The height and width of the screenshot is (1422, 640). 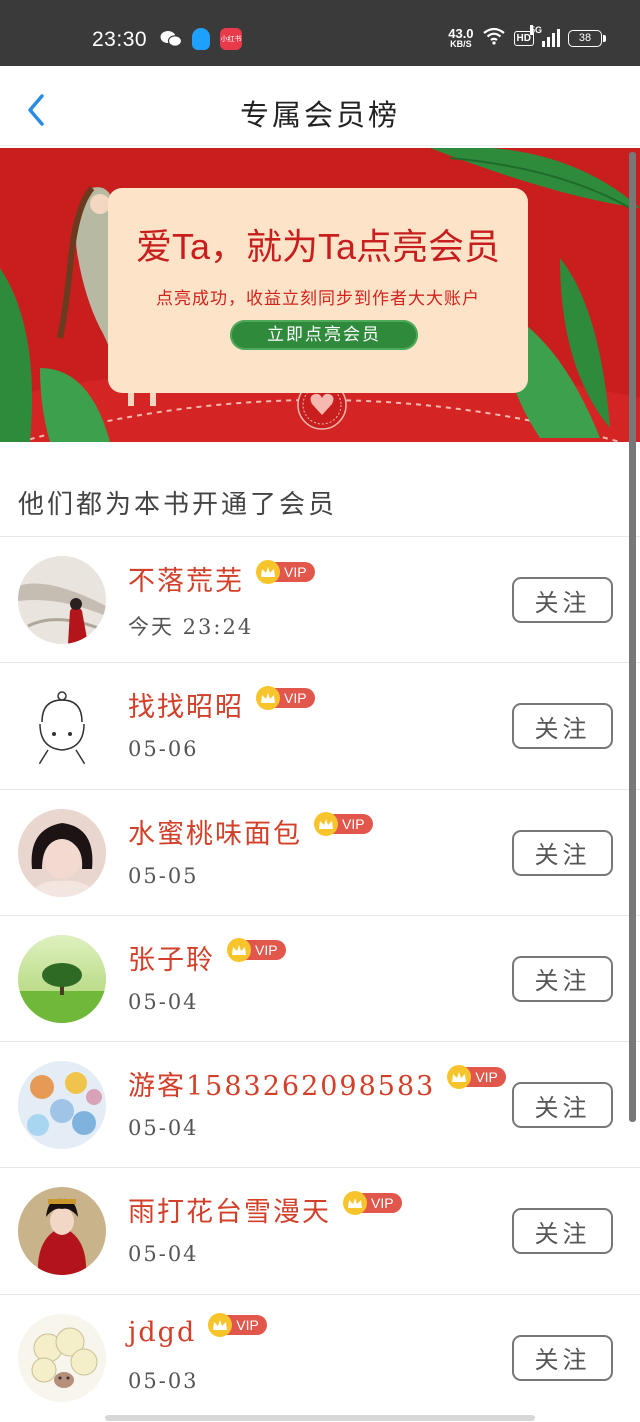 What do you see at coordinates (536, 30) in the screenshot?
I see `signal-label: 5G` at bounding box center [536, 30].